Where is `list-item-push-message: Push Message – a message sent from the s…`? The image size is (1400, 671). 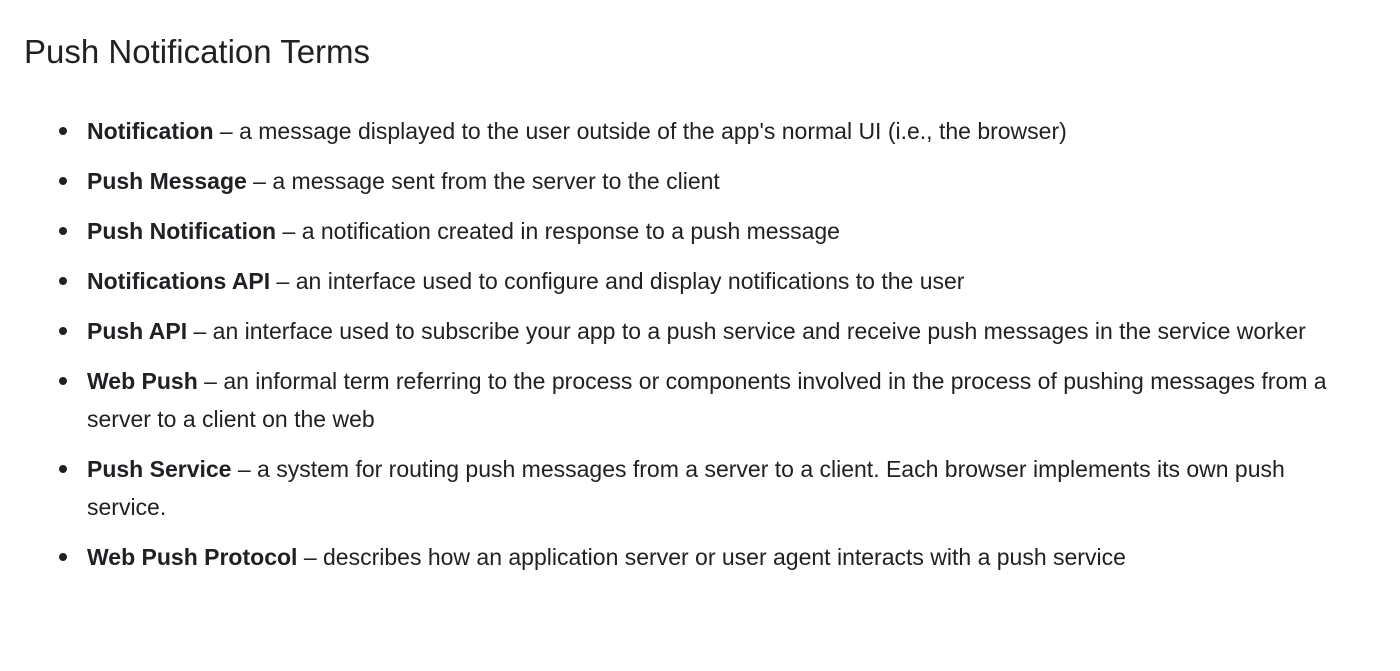 list-item-push-message: Push Message – a message sent from the s… is located at coordinates (700, 181).